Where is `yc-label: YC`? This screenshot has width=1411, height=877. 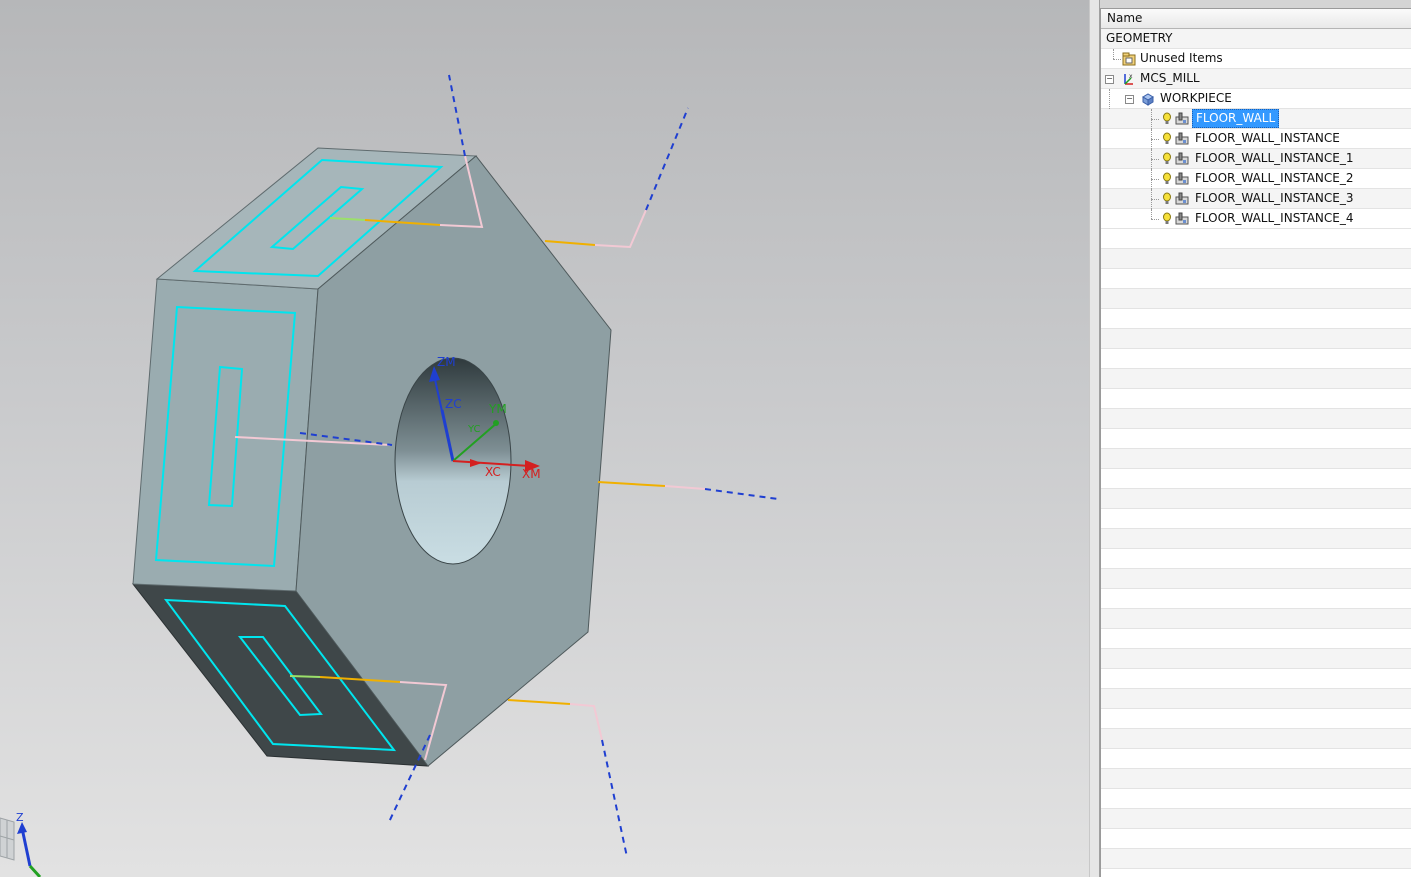
yc-label: YC is located at coordinates (474, 429).